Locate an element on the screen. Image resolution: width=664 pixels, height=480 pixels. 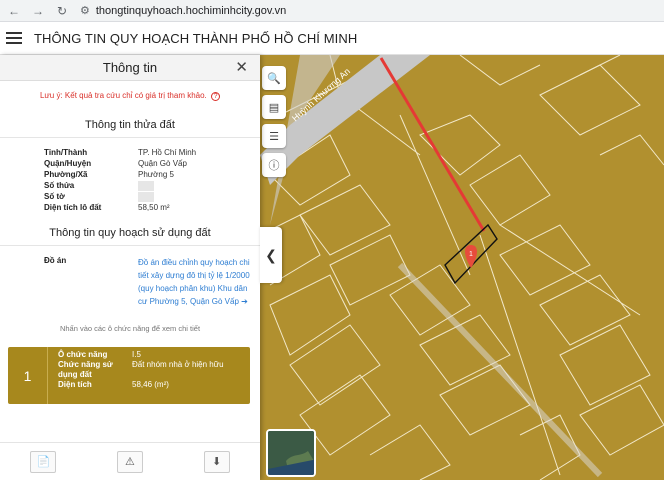
land-key: Số thửa is located at coordinates (59, 185).